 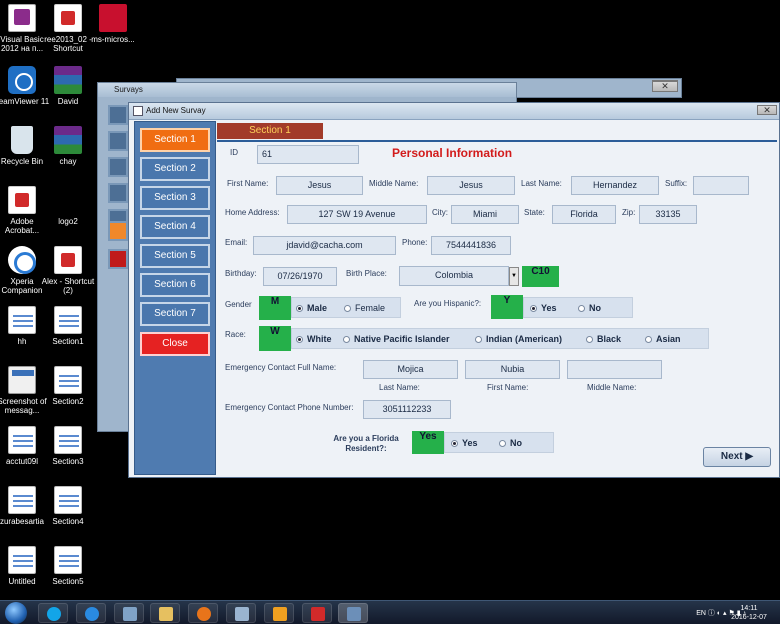 I want to click on window-title-bar: Add New Survay ✕, so click(x=454, y=111).